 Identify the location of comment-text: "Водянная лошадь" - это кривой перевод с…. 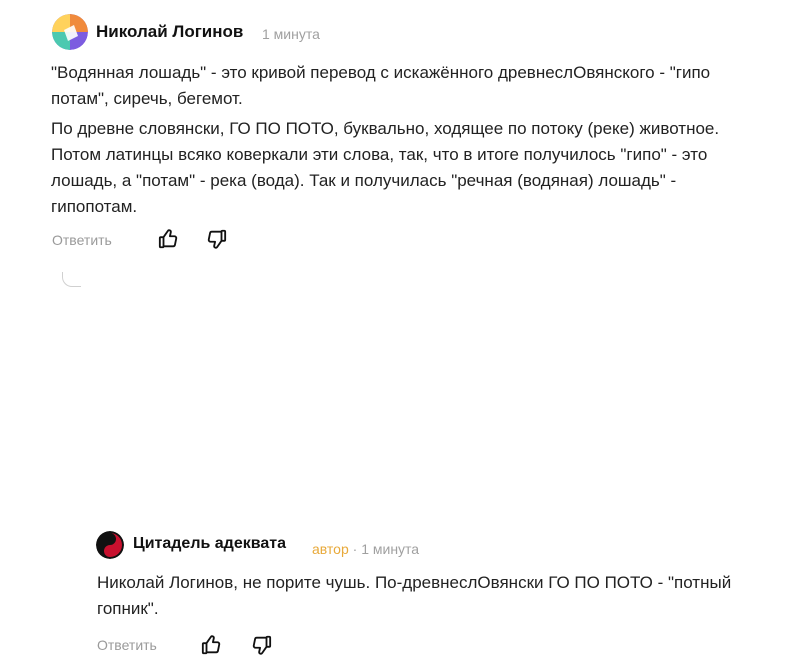
(381, 85).